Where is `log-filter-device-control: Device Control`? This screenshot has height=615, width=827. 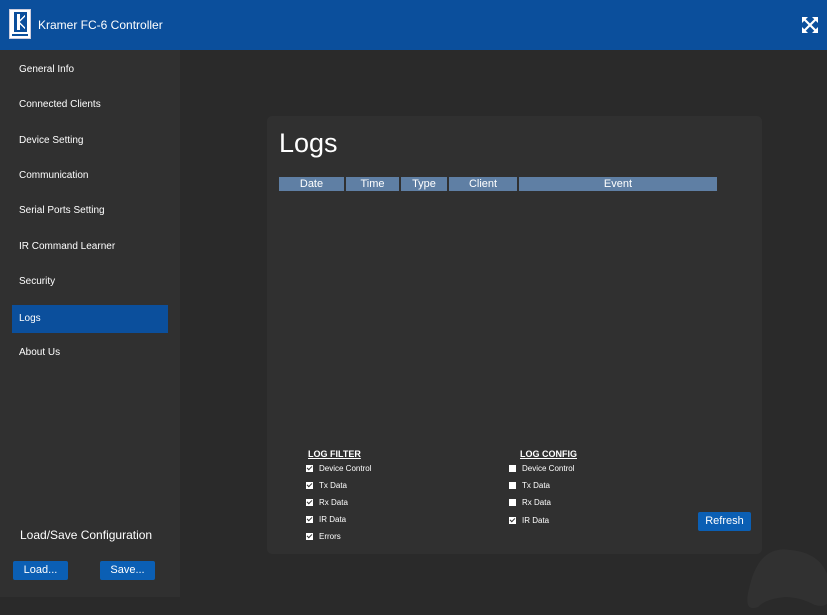 log-filter-device-control: Device Control is located at coordinates (338, 468).